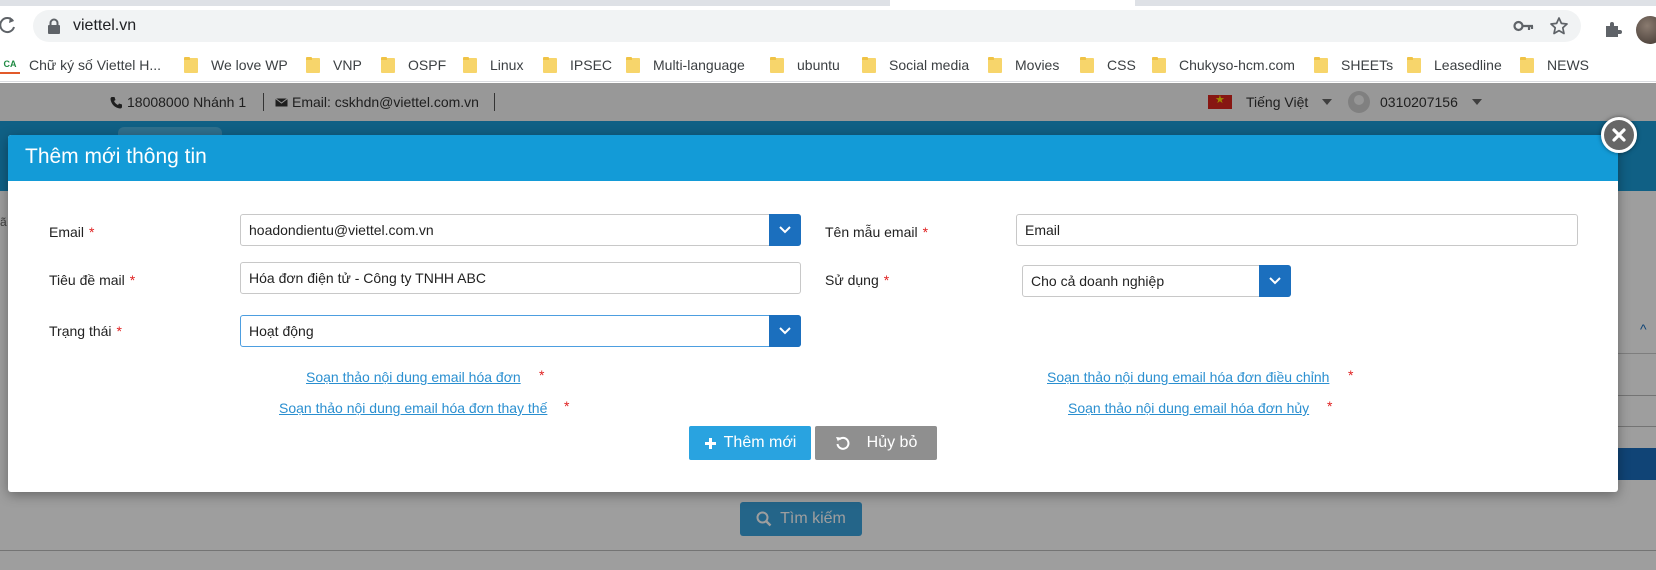  What do you see at coordinates (427, 65) in the screenshot?
I see `bookmark-label: OSPF` at bounding box center [427, 65].